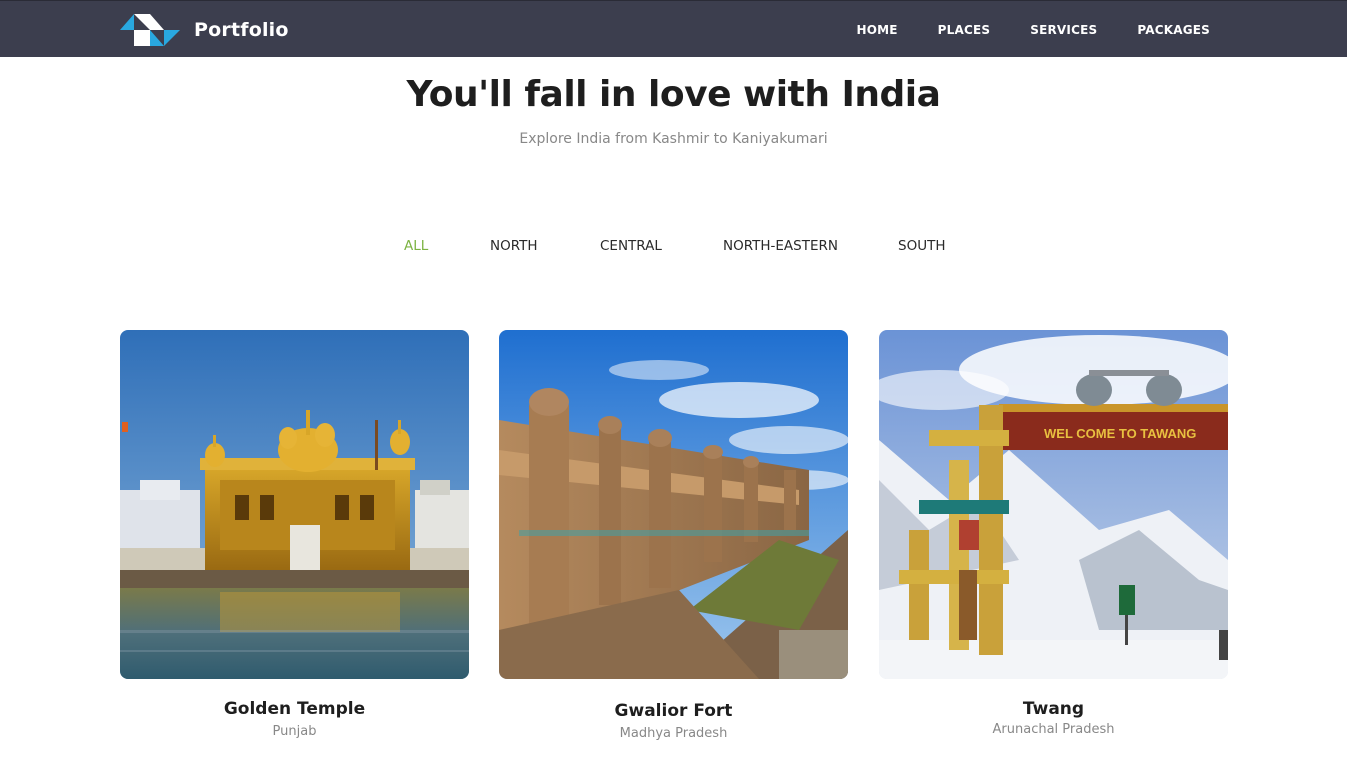  I want to click on filter-south: SOUTH, so click(921, 246).